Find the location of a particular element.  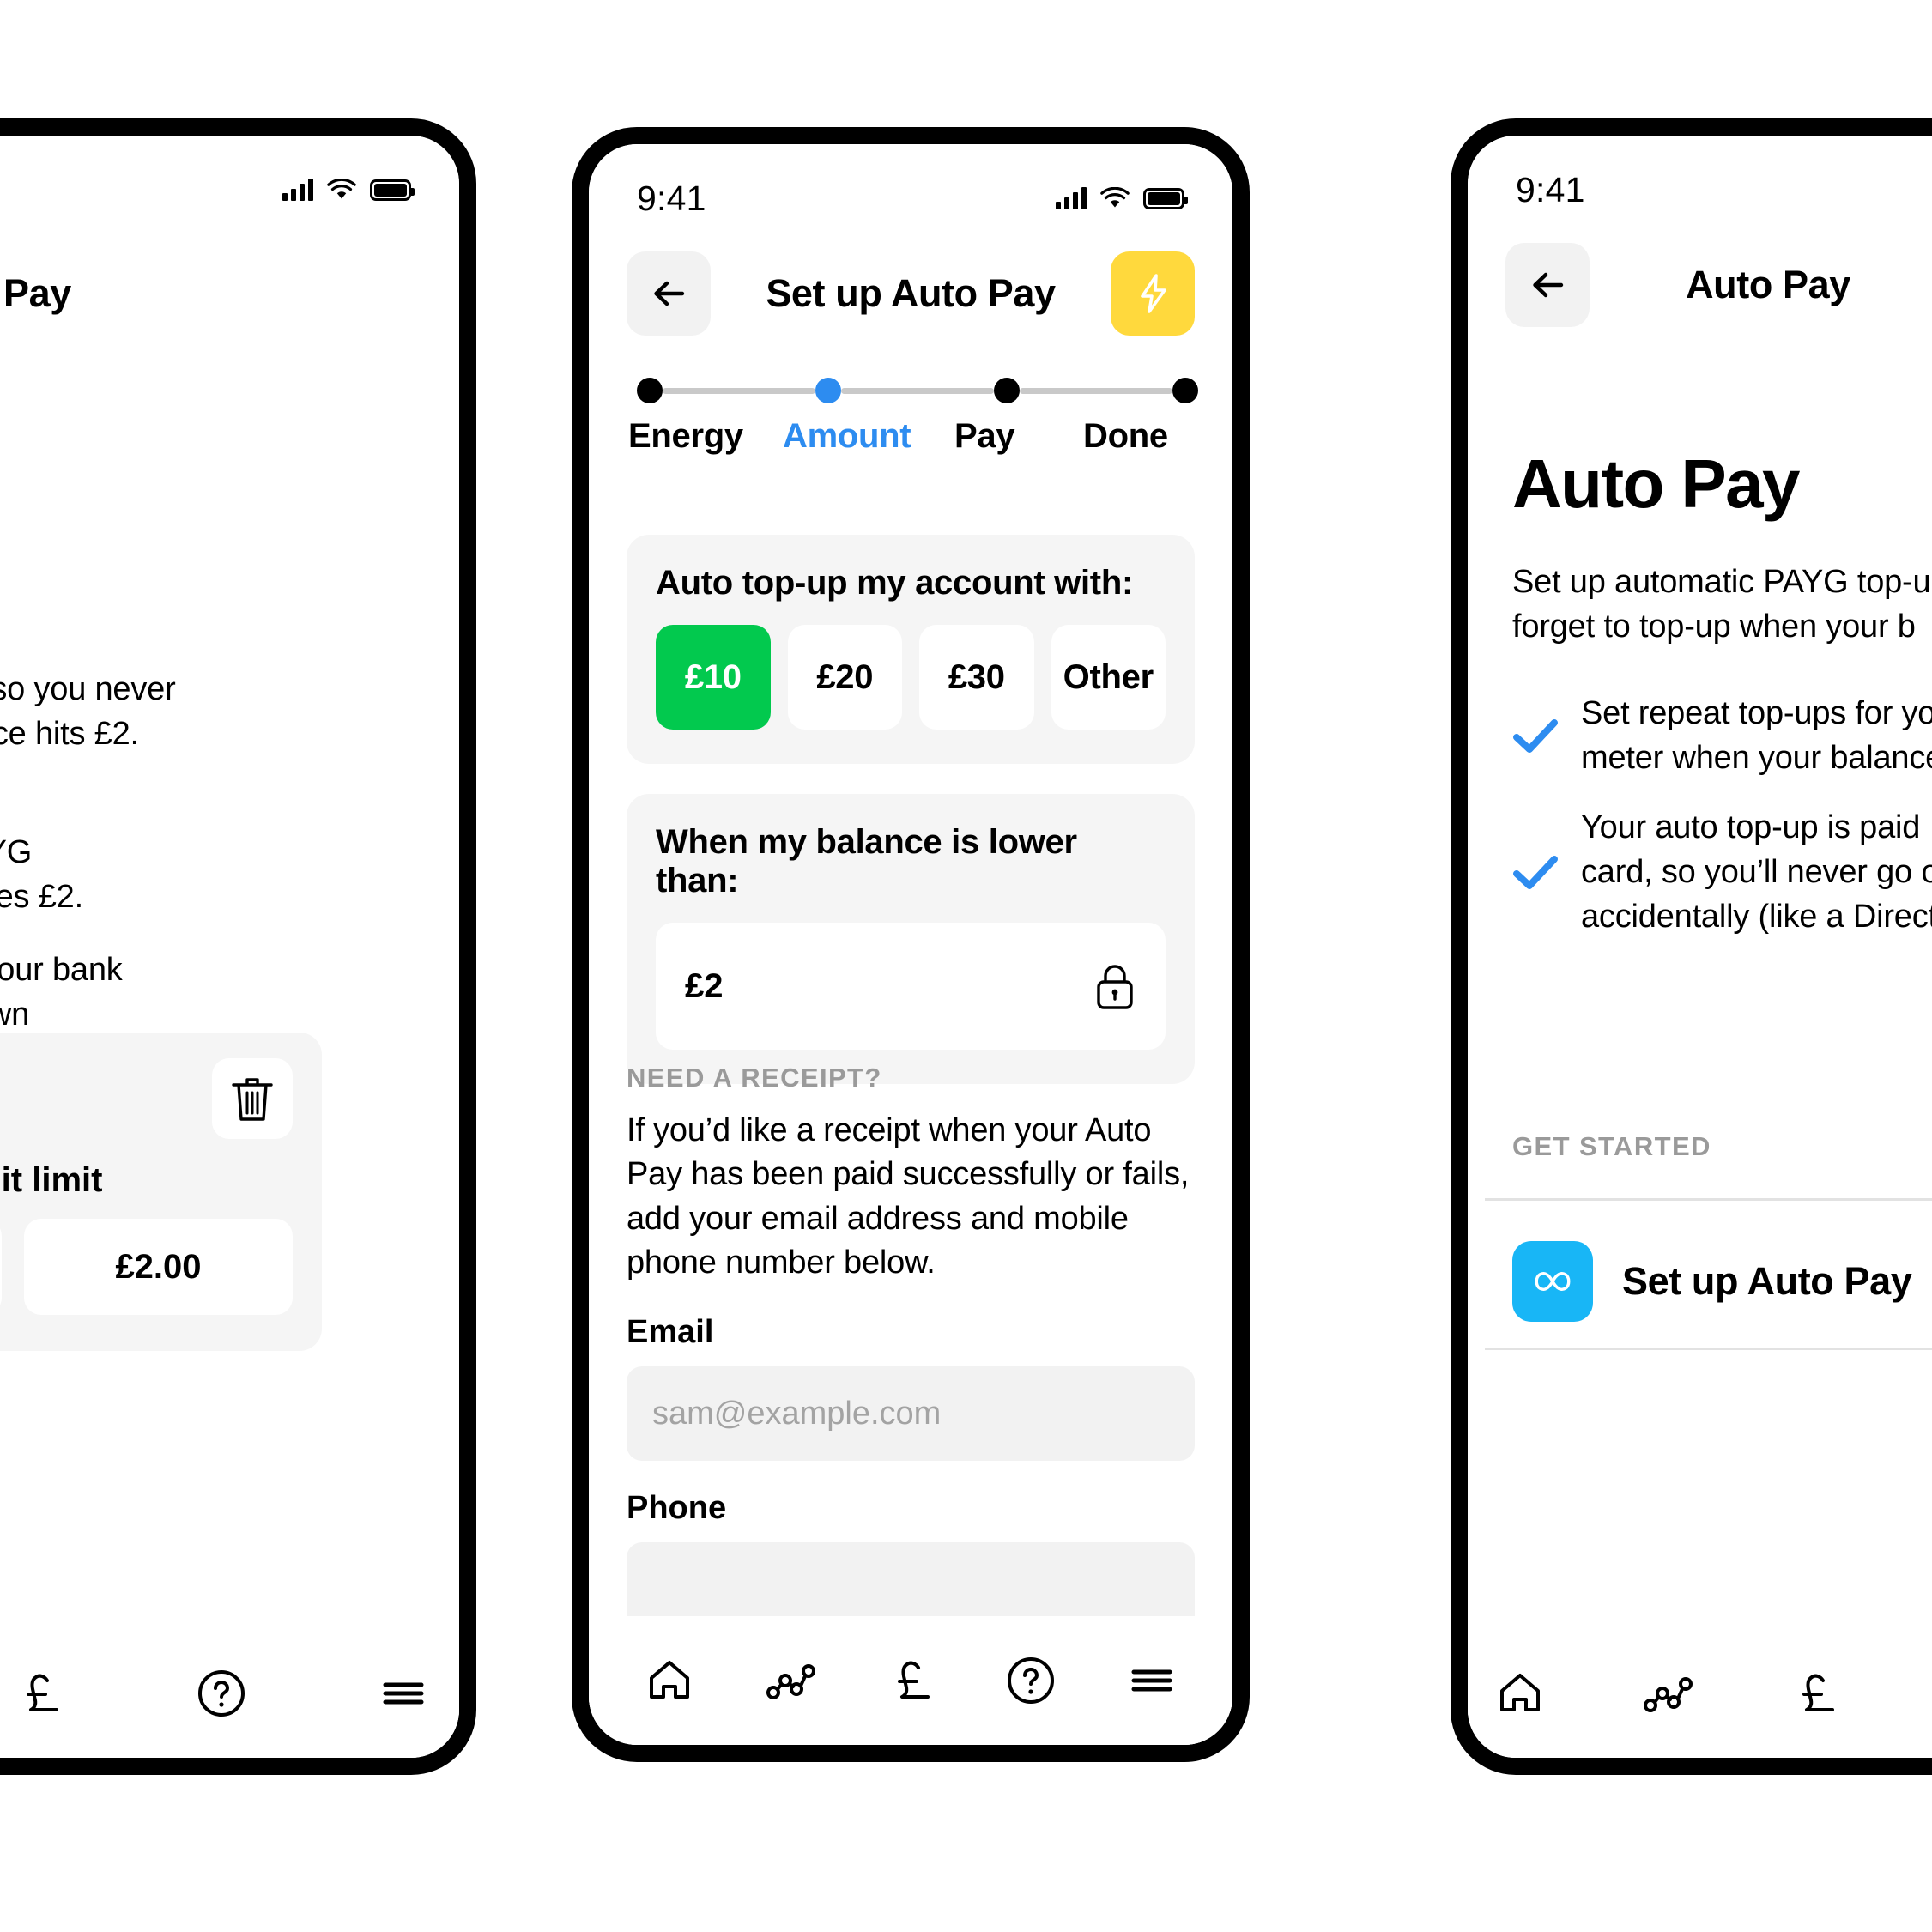

stepper-track is located at coordinates (918, 391).